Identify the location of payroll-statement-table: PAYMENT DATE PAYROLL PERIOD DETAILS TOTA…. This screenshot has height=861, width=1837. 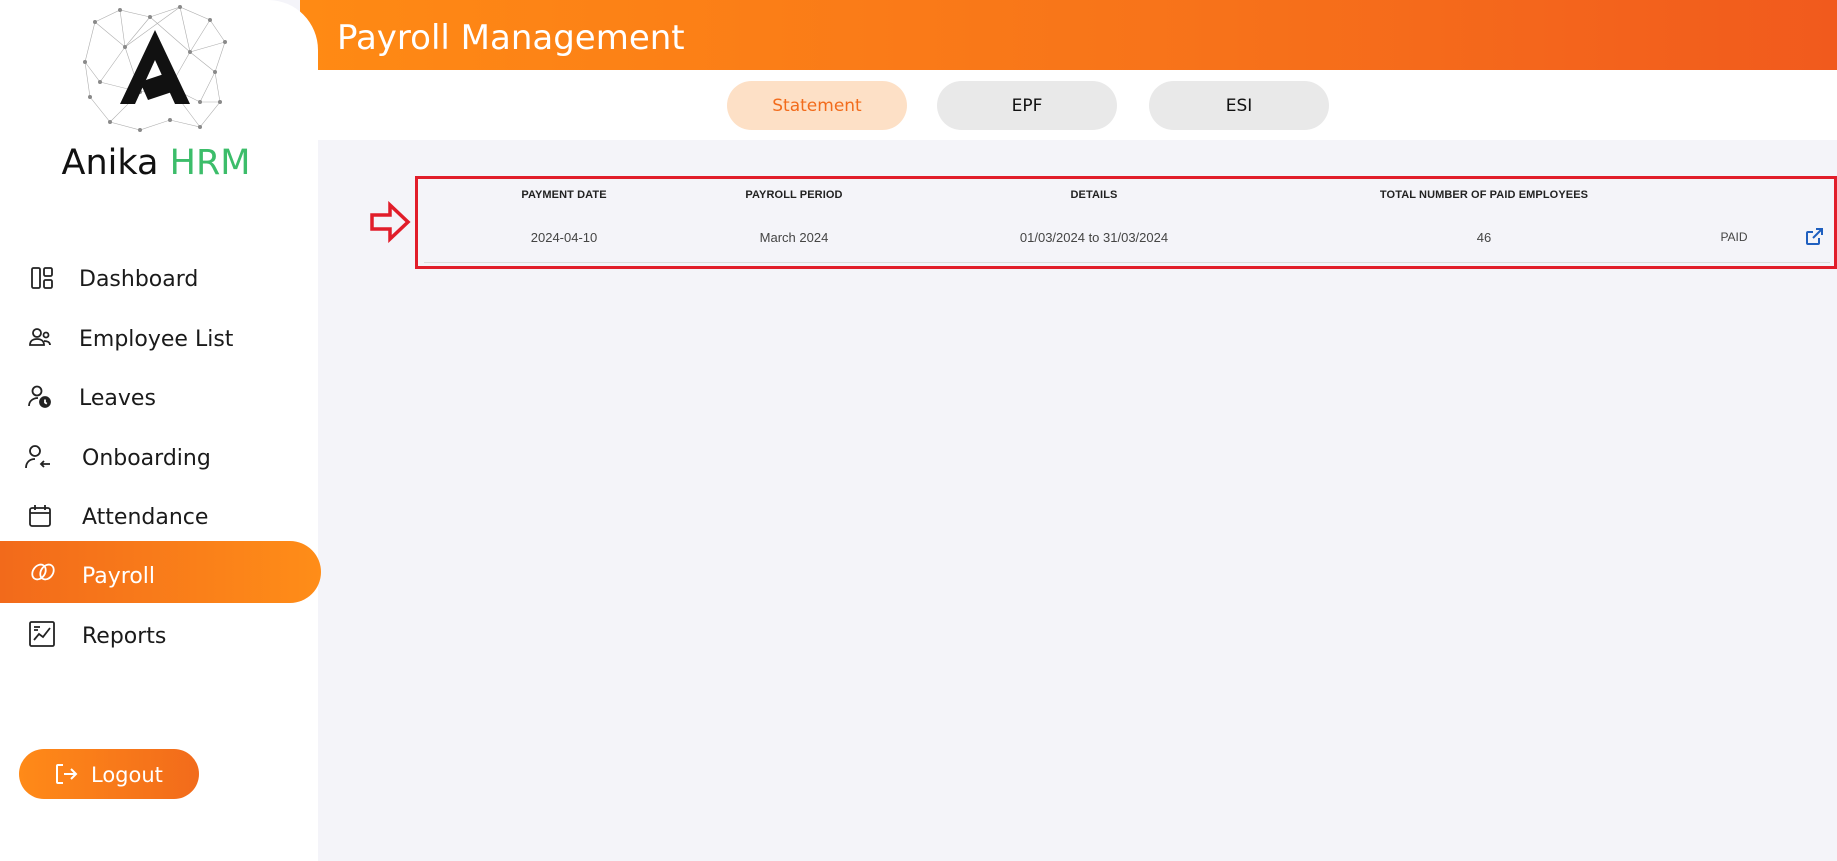
(1126, 222).